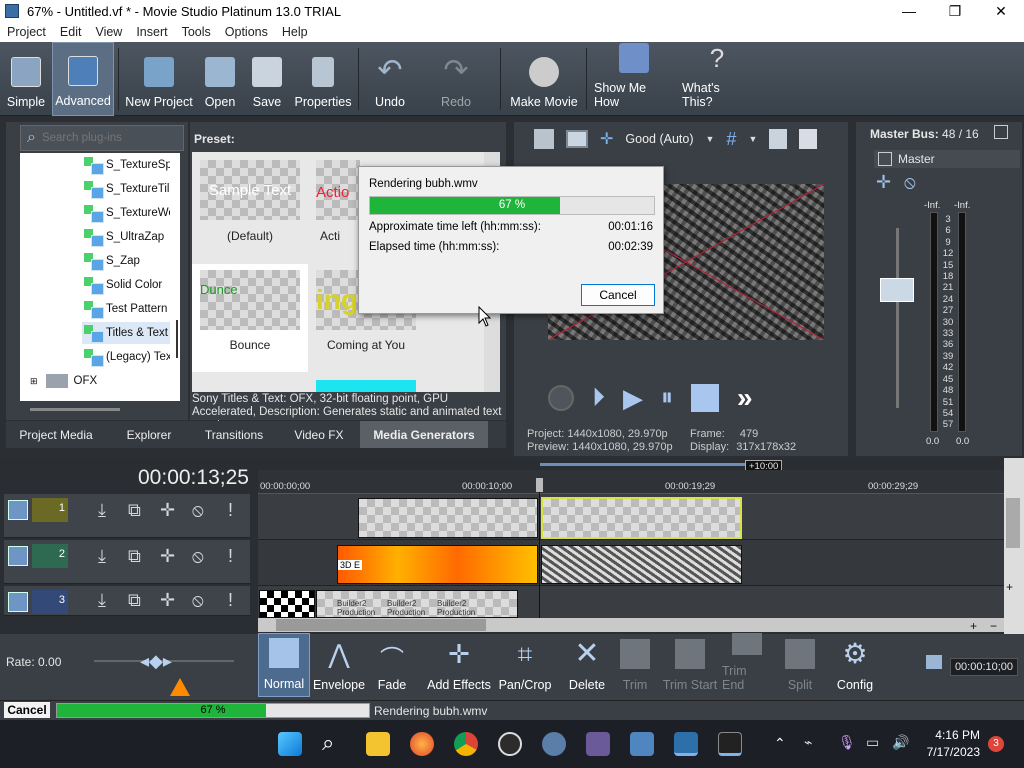 This screenshot has width=1024, height=768. Describe the element at coordinates (539, 485) in the screenshot. I see `cursor-handle` at that location.